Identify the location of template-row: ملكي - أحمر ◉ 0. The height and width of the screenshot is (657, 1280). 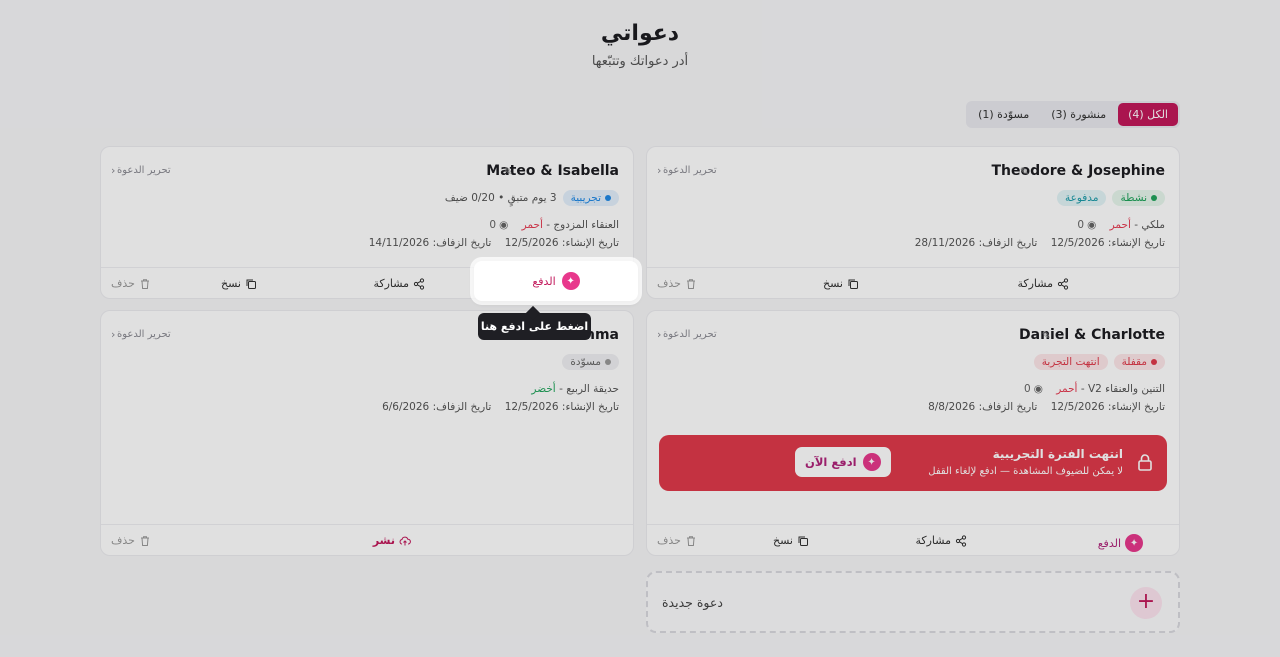
(1121, 225).